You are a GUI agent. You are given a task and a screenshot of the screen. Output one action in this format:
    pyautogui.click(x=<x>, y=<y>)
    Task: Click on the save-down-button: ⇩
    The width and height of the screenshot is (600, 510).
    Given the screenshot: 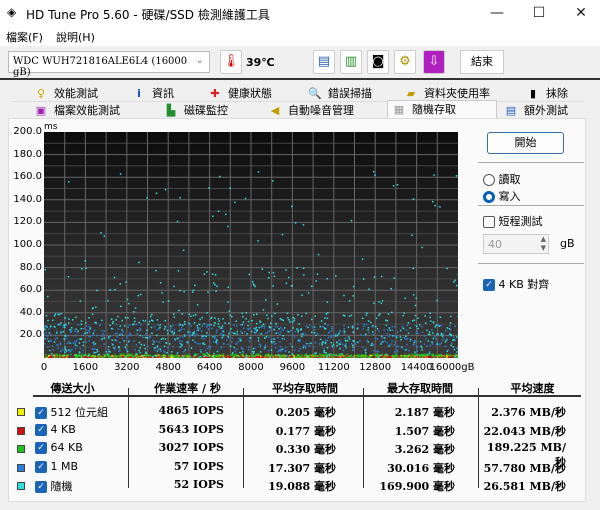 What is the action you would take?
    pyautogui.click(x=434, y=62)
    